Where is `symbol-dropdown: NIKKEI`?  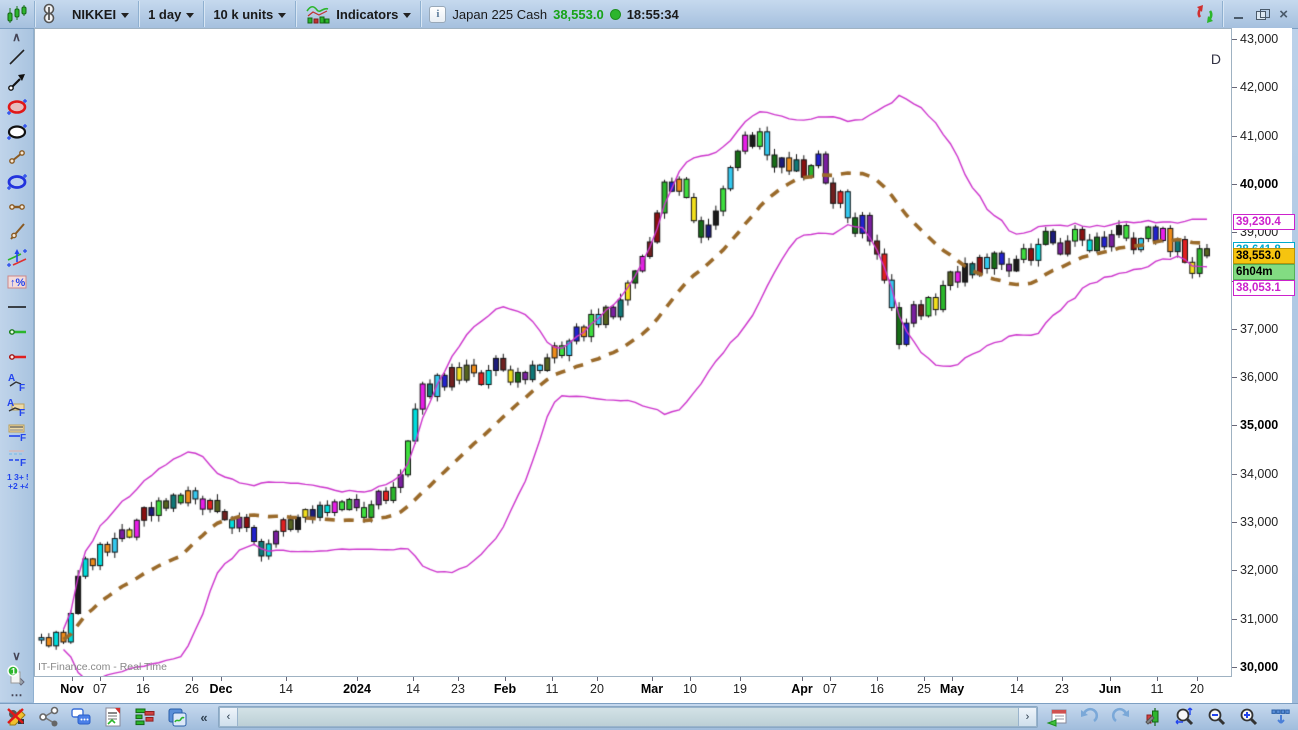
symbol-dropdown: NIKKEI is located at coordinates (100, 14).